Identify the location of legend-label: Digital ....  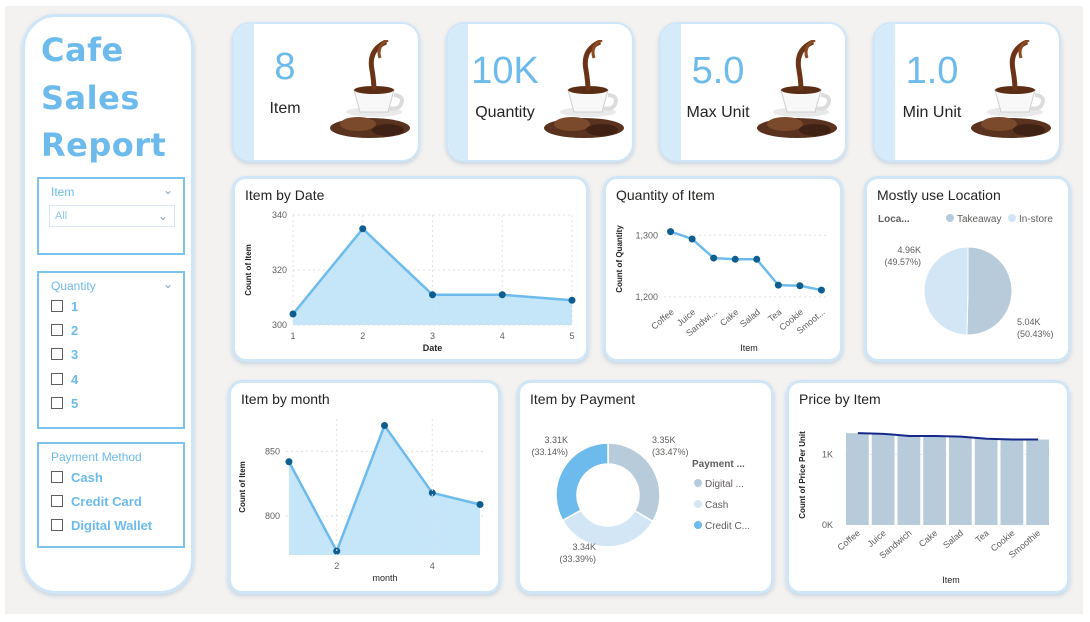
(724, 484).